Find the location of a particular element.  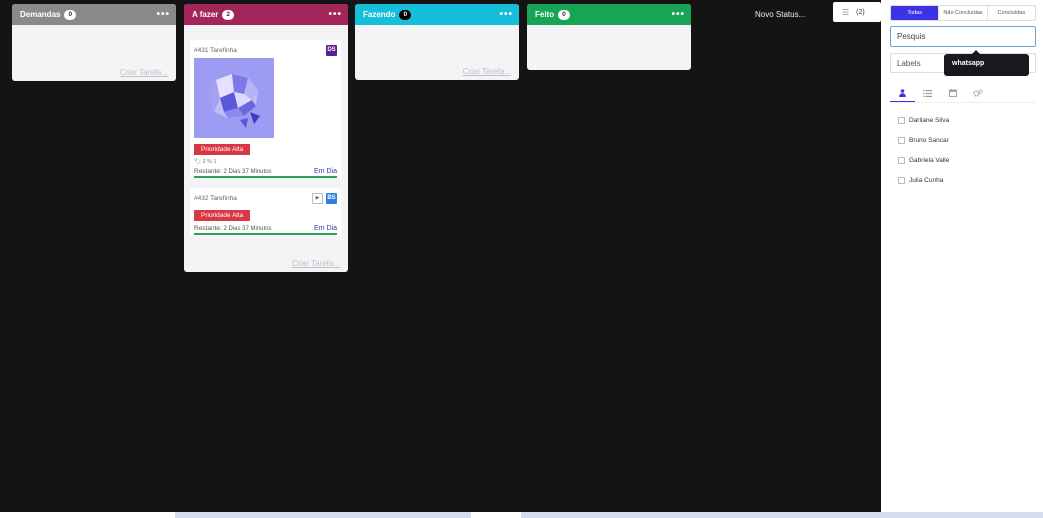

filter-tab-todas: Todas is located at coordinates (915, 13).